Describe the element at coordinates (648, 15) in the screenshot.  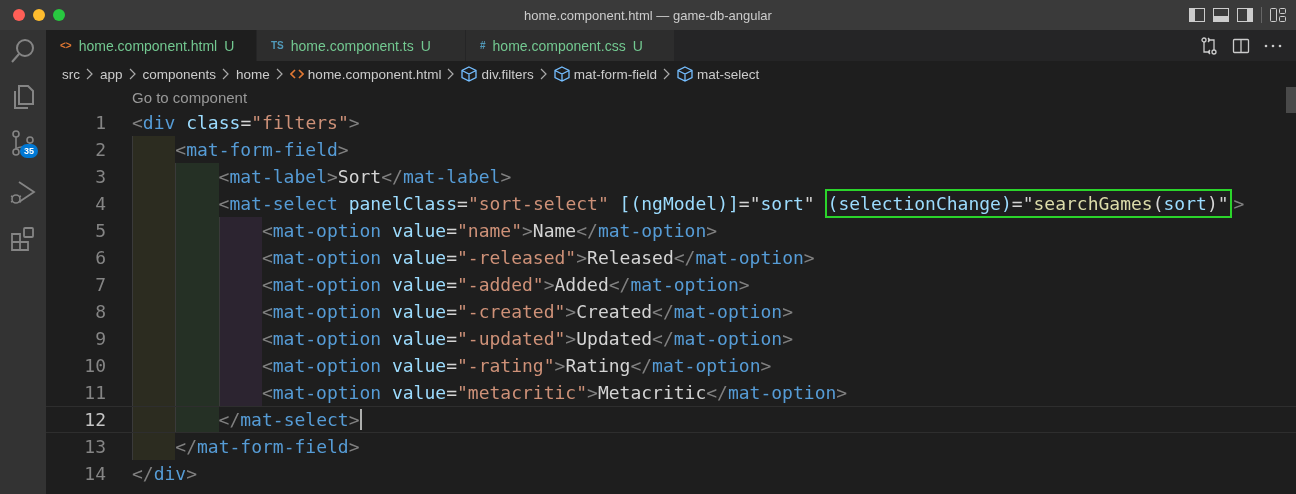
I see `window-title: home.component.html — game-db-angular` at that location.